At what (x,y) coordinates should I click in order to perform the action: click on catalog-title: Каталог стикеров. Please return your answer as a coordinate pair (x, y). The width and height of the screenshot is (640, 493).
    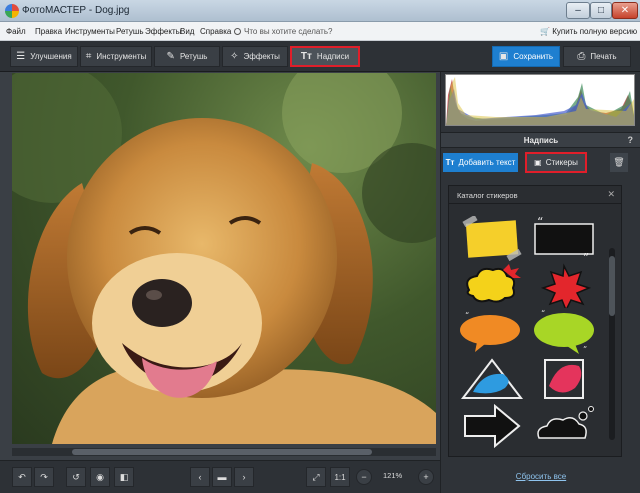
    Looking at the image, I should click on (487, 195).